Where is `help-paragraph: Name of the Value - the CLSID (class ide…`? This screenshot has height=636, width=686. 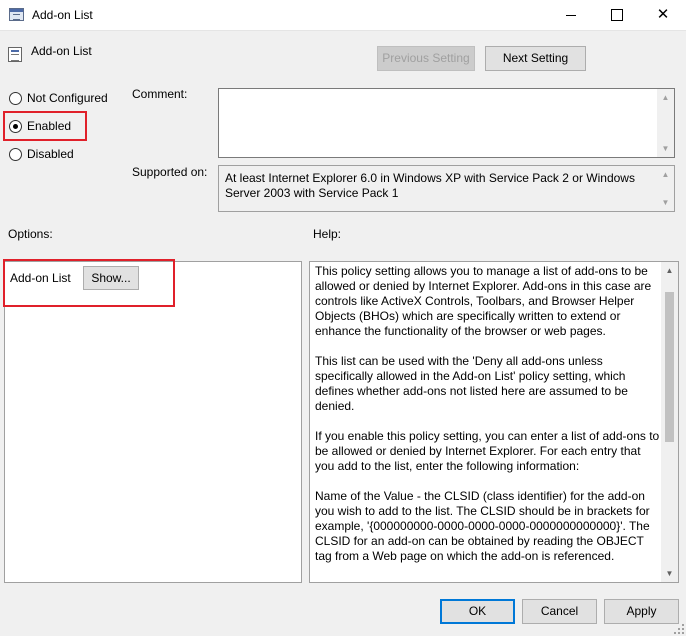
help-paragraph: Name of the Value - the CLSID (class ide… is located at coordinates (482, 526).